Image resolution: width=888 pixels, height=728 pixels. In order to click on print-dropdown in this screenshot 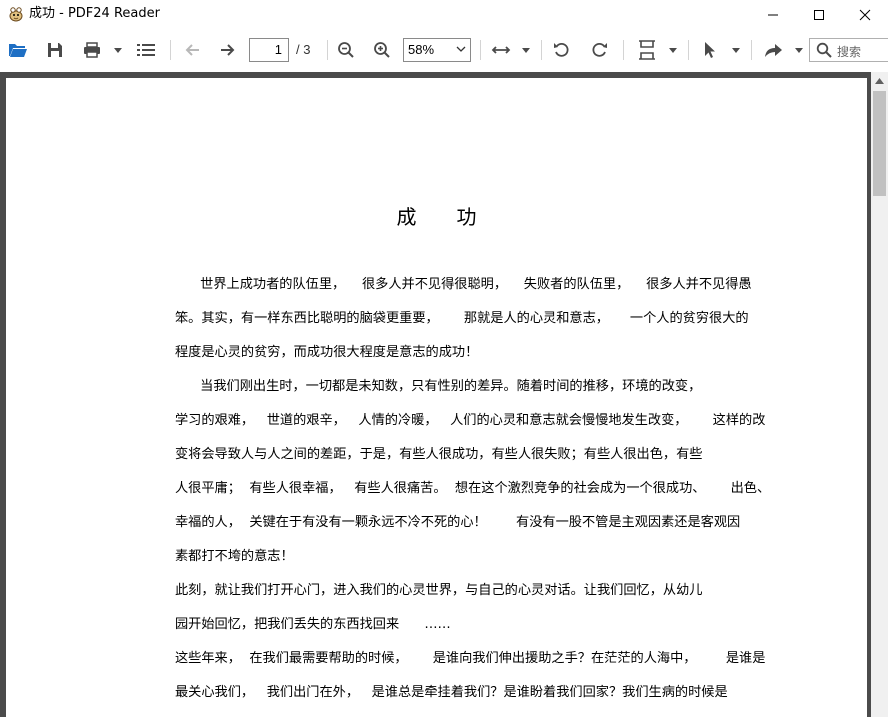, I will do `click(118, 50)`.